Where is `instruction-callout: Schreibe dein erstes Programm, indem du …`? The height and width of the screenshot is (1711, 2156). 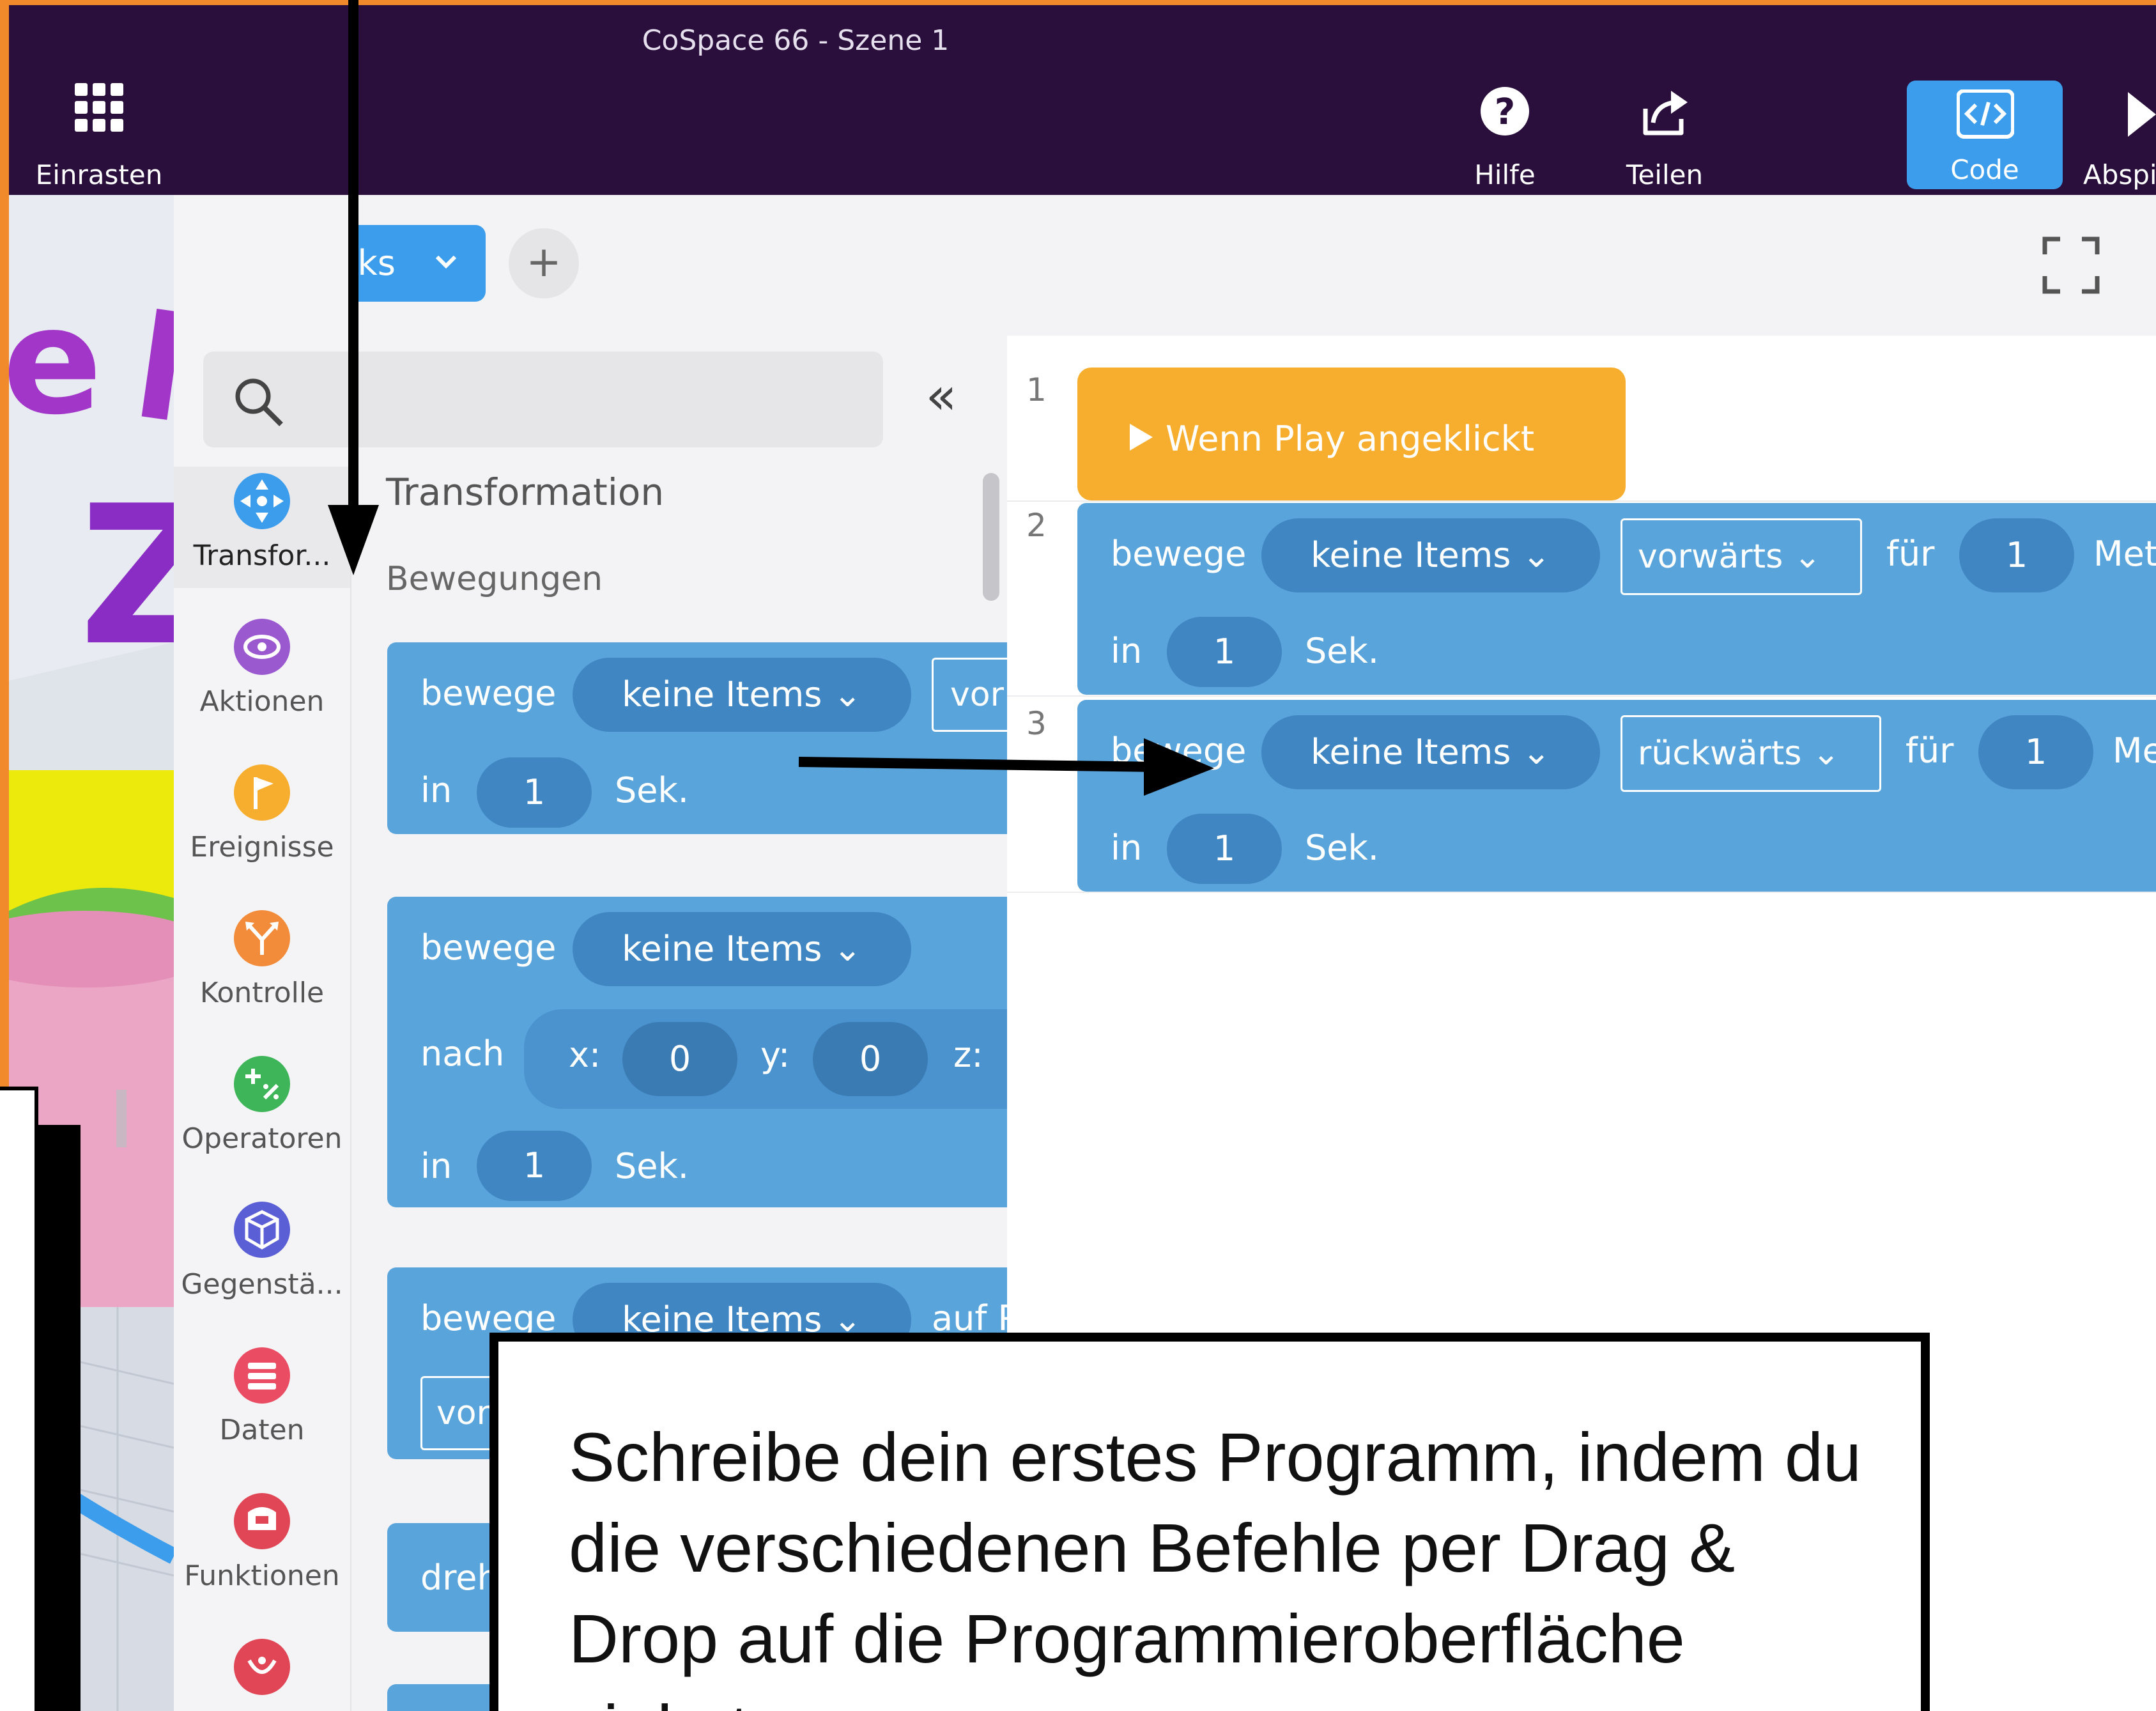 instruction-callout: Schreibe dein erstes Programm, indem du … is located at coordinates (1209, 1522).